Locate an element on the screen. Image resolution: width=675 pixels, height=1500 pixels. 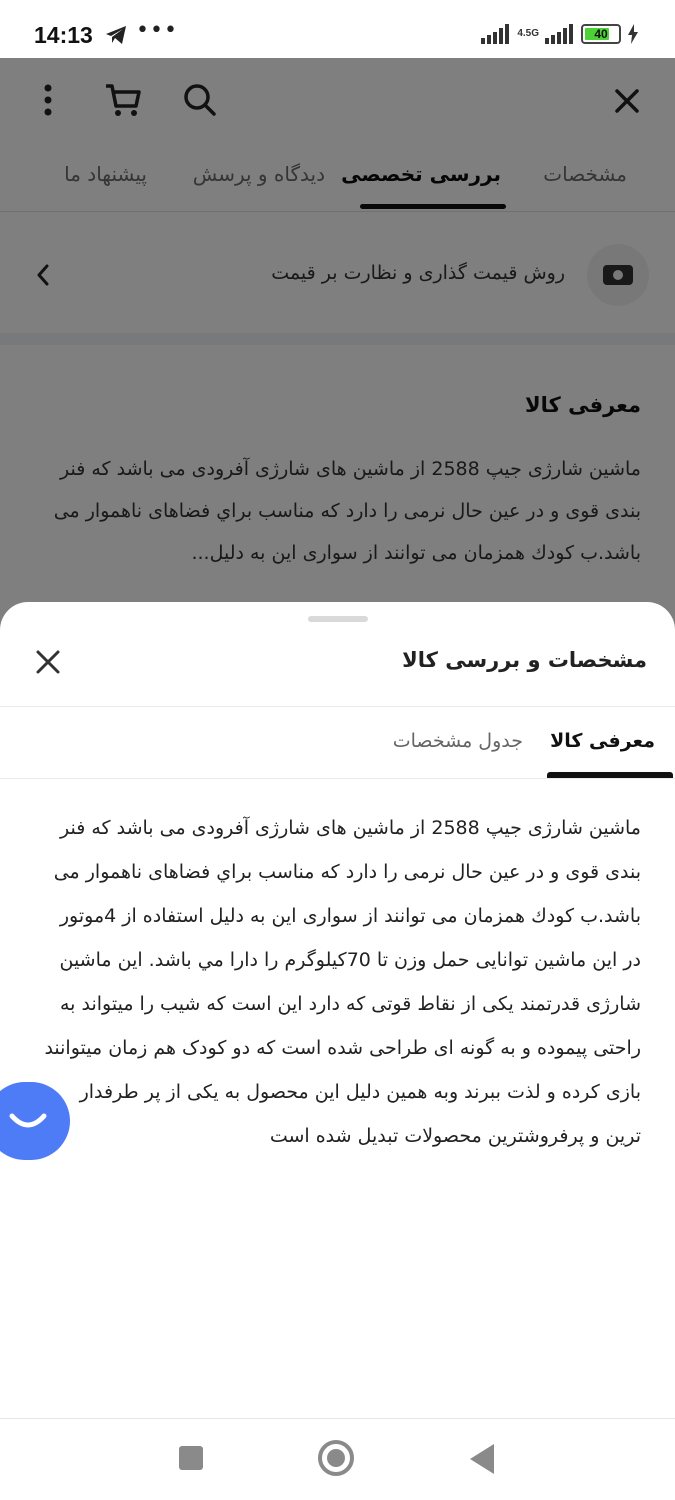
tab-spec-table: جدول مشخصات is located at coordinates (458, 741).